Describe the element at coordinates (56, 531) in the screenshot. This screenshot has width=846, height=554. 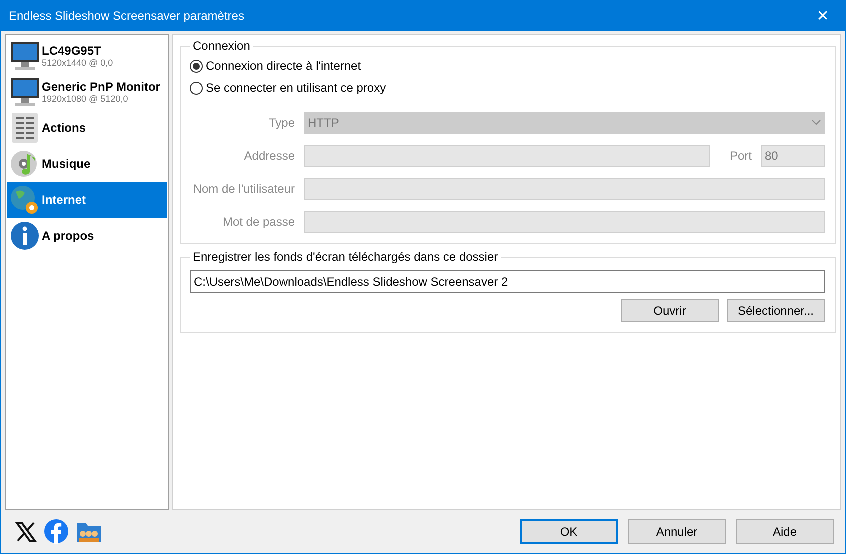
I see `facebook-icon` at that location.